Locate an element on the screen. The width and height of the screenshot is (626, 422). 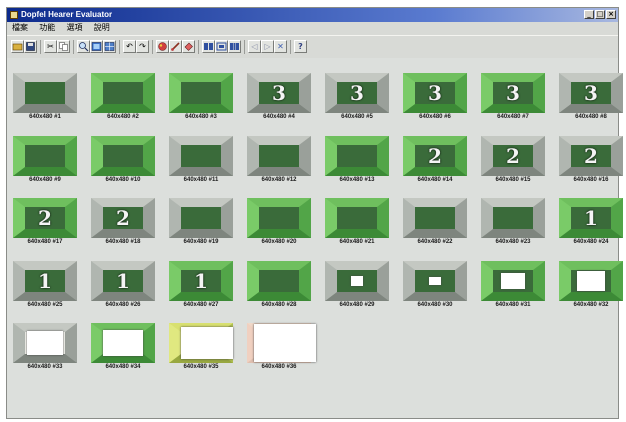
thumbnail-item: 3 640x480 #4 is located at coordinates (279, 96).